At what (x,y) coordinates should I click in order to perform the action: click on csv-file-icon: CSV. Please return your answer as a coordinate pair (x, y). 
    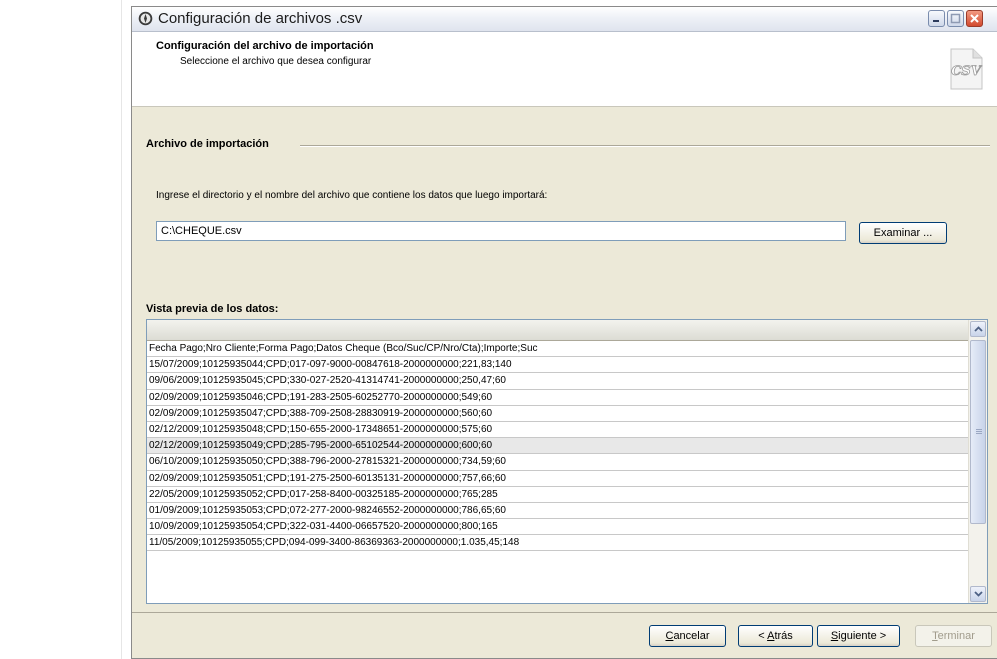
    Looking at the image, I should click on (966, 69).